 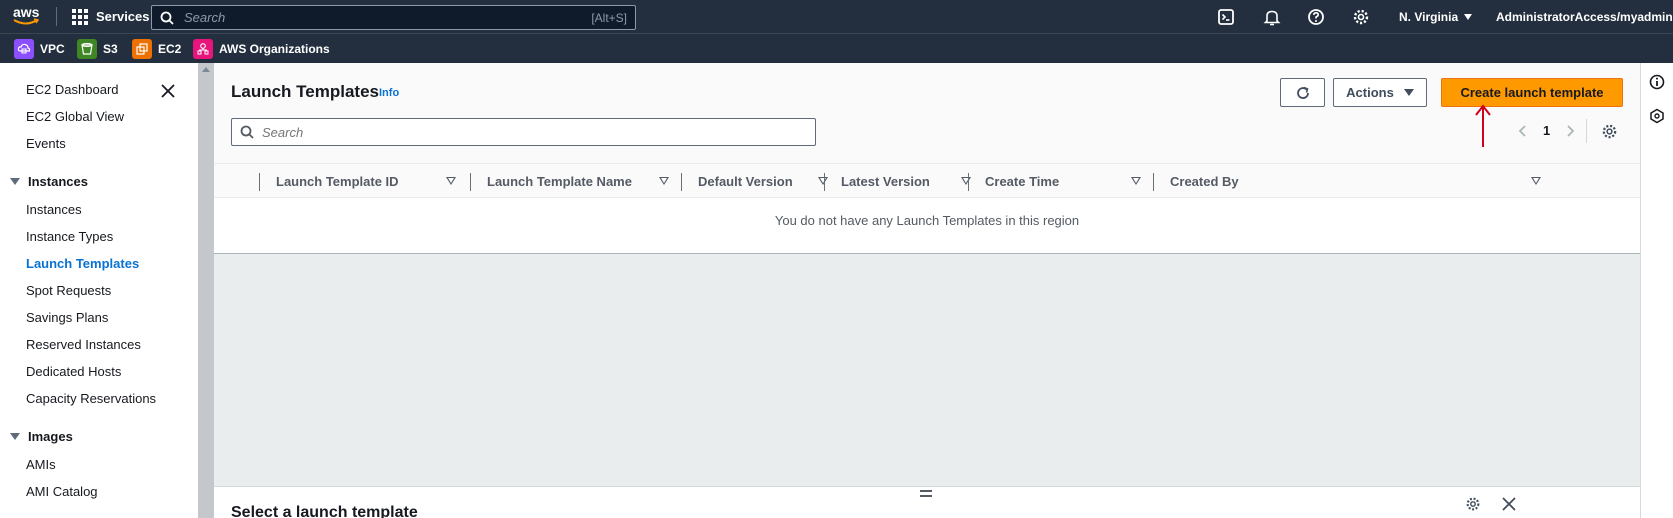 I want to click on favorites-bar: VPC S3 EC2 AWS Organizations, so click(x=836, y=48).